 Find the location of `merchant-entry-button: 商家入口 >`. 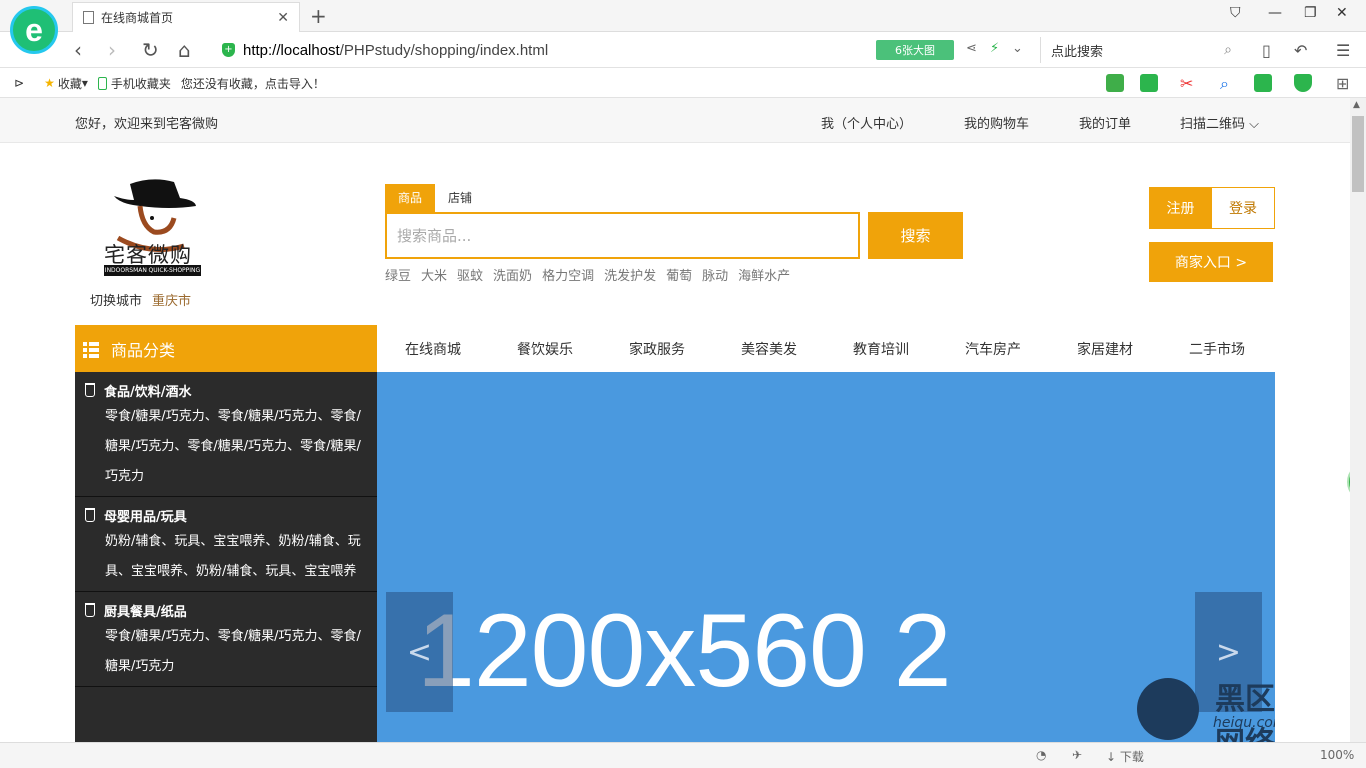

merchant-entry-button: 商家入口 > is located at coordinates (1211, 262).